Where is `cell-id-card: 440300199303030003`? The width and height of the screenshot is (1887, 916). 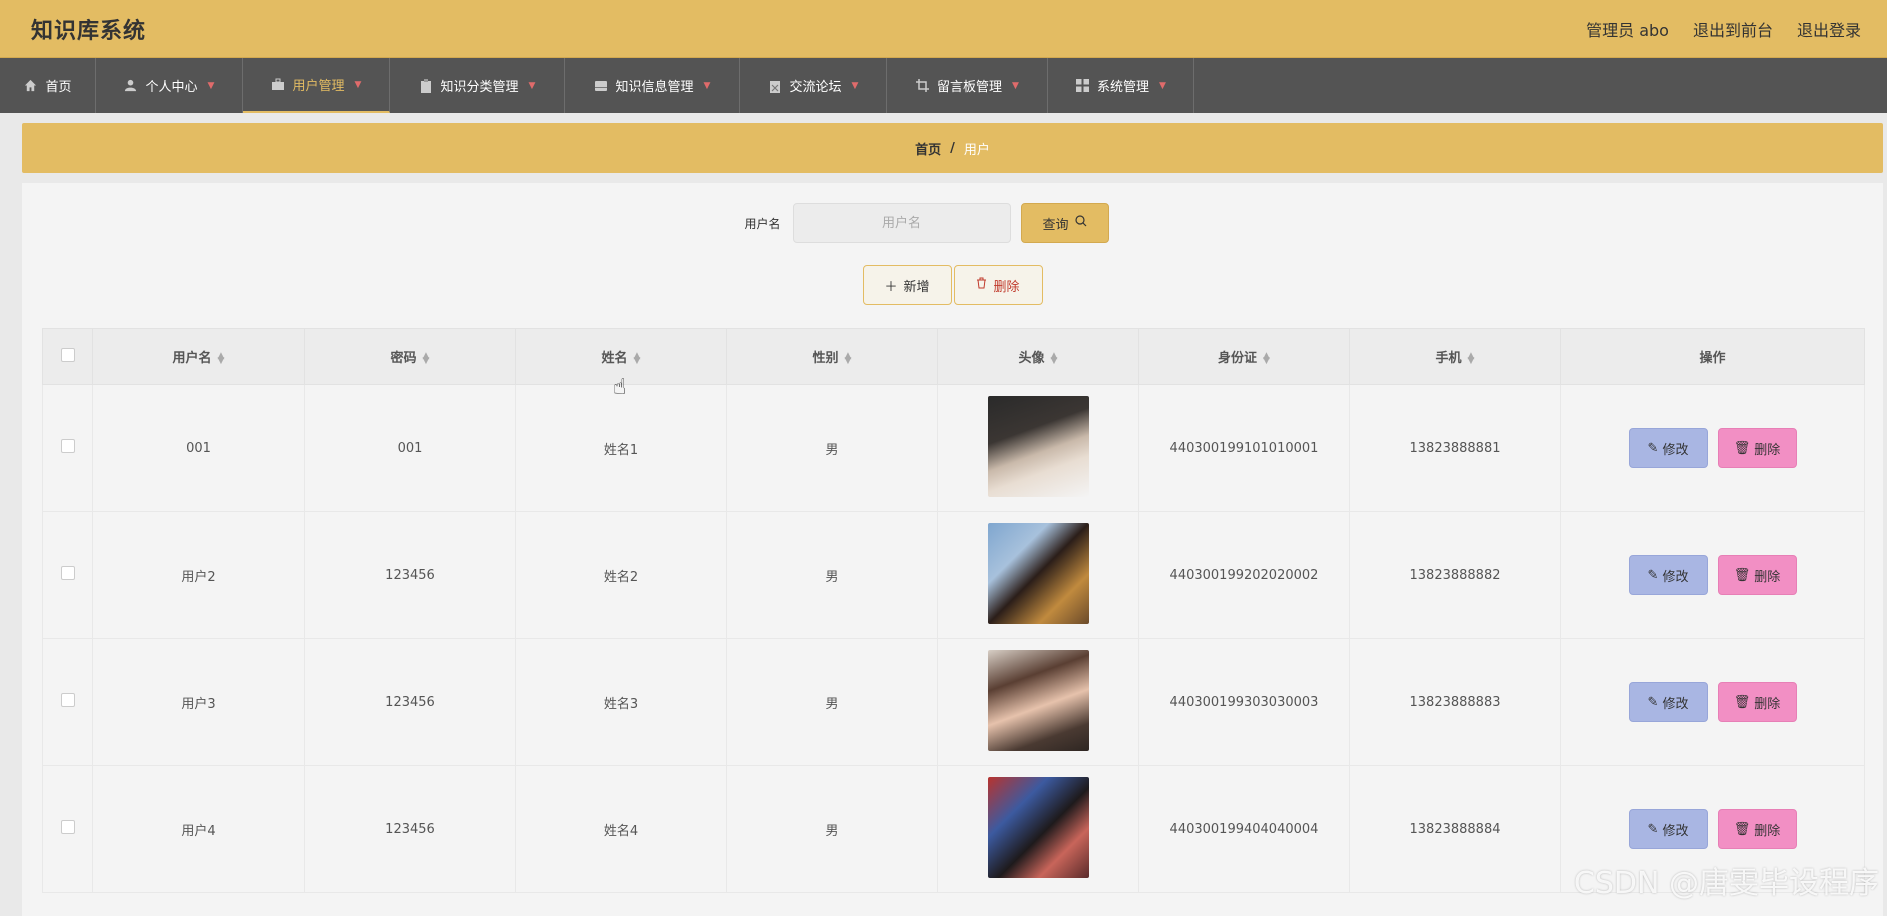
cell-id-card: 440300199303030003 is located at coordinates (1244, 702).